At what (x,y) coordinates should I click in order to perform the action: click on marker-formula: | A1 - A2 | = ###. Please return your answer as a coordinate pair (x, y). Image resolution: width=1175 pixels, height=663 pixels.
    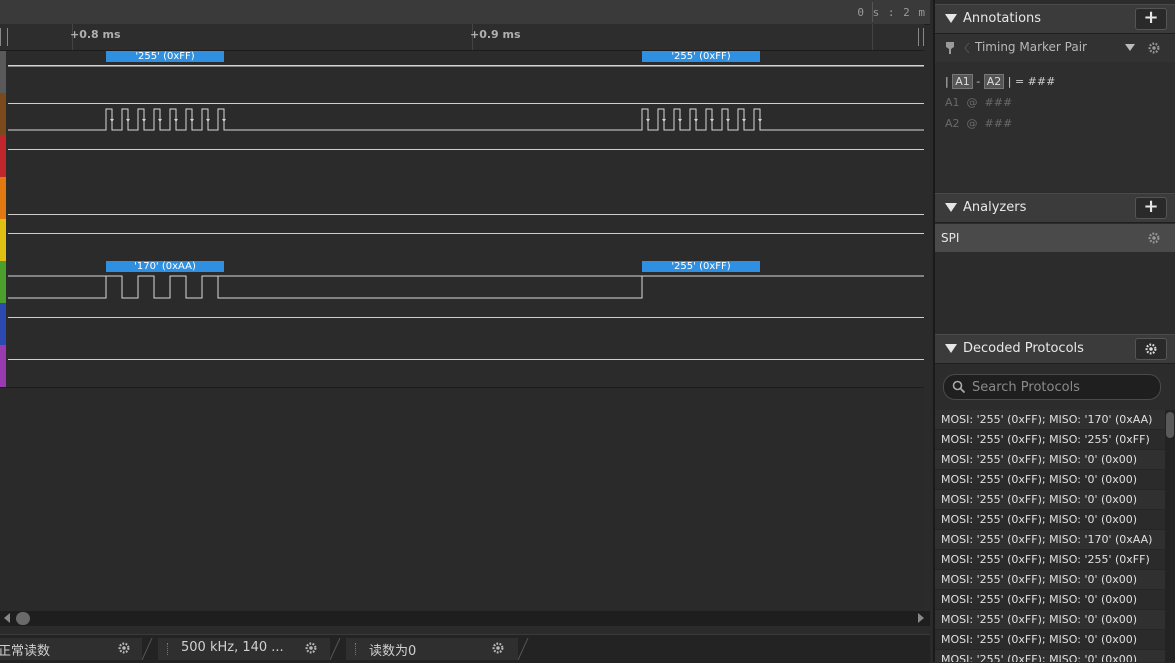
    Looking at the image, I should click on (1000, 81).